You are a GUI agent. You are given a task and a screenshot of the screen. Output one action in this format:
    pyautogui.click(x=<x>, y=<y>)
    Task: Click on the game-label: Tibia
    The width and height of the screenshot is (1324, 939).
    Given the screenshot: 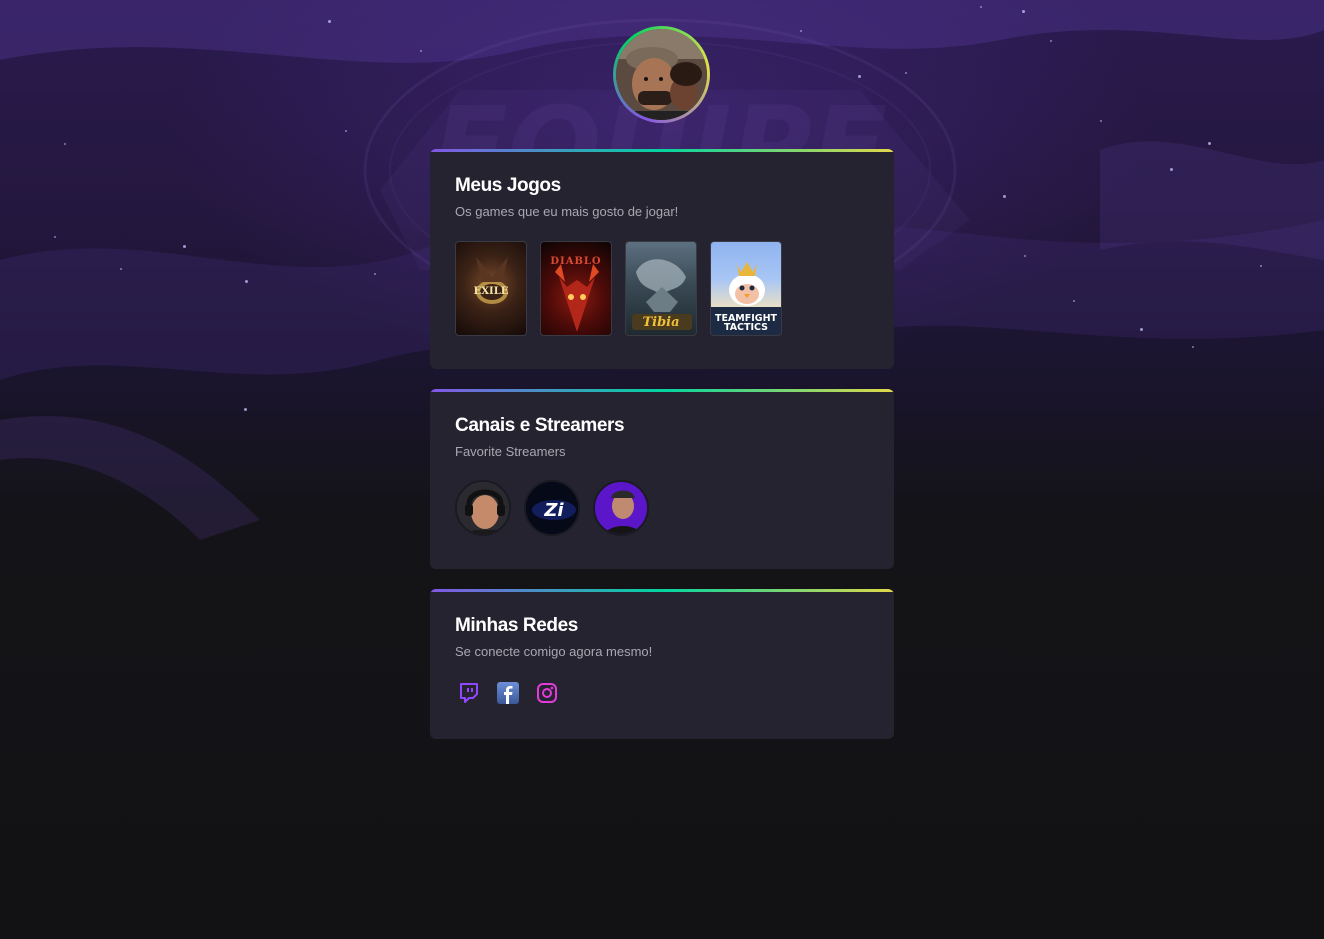 What is the action you would take?
    pyautogui.click(x=661, y=322)
    